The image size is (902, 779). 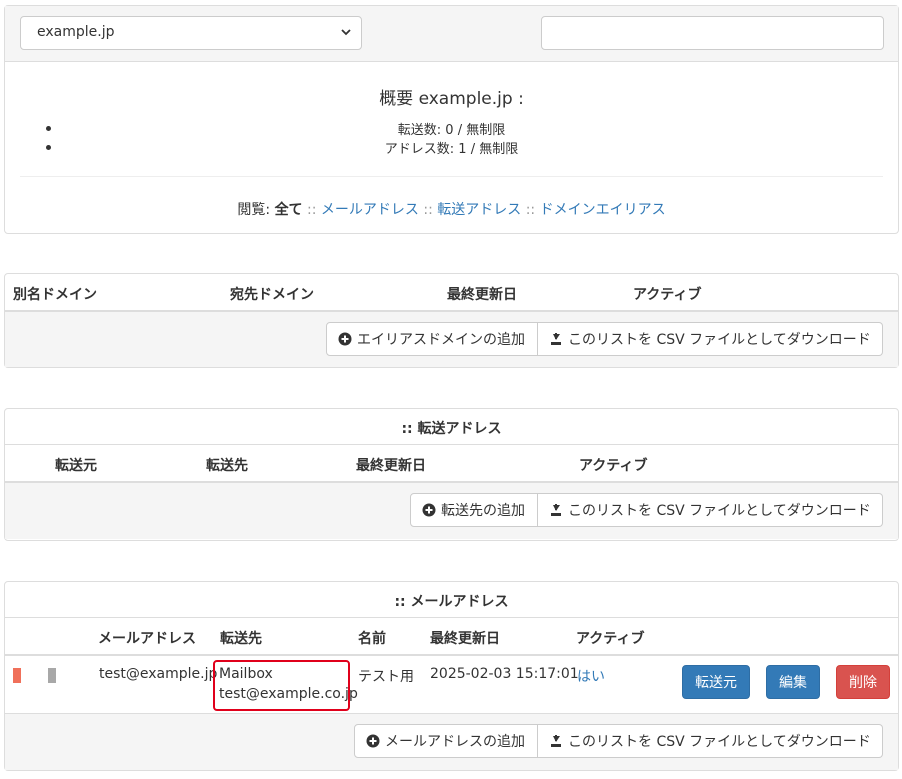 I want to click on edit-button: 編集, so click(x=793, y=682).